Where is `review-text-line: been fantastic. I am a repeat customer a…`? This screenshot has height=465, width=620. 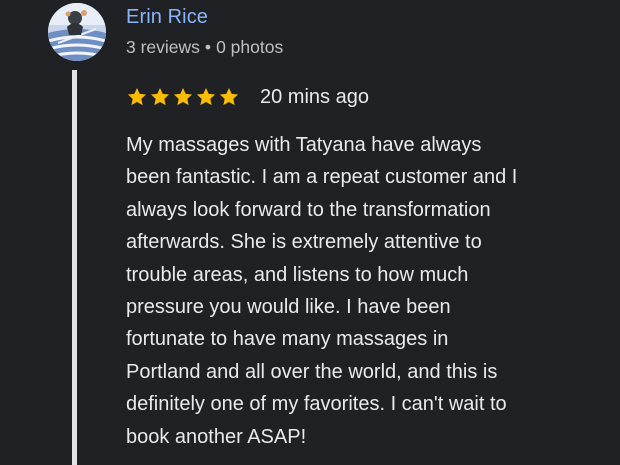 review-text-line: been fantastic. I am a repeat customer a… is located at coordinates (322, 177).